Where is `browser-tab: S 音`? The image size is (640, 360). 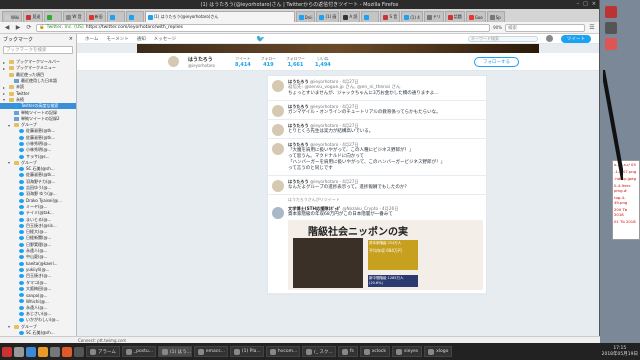
browser-tab: S 音 is located at coordinates (390, 16).